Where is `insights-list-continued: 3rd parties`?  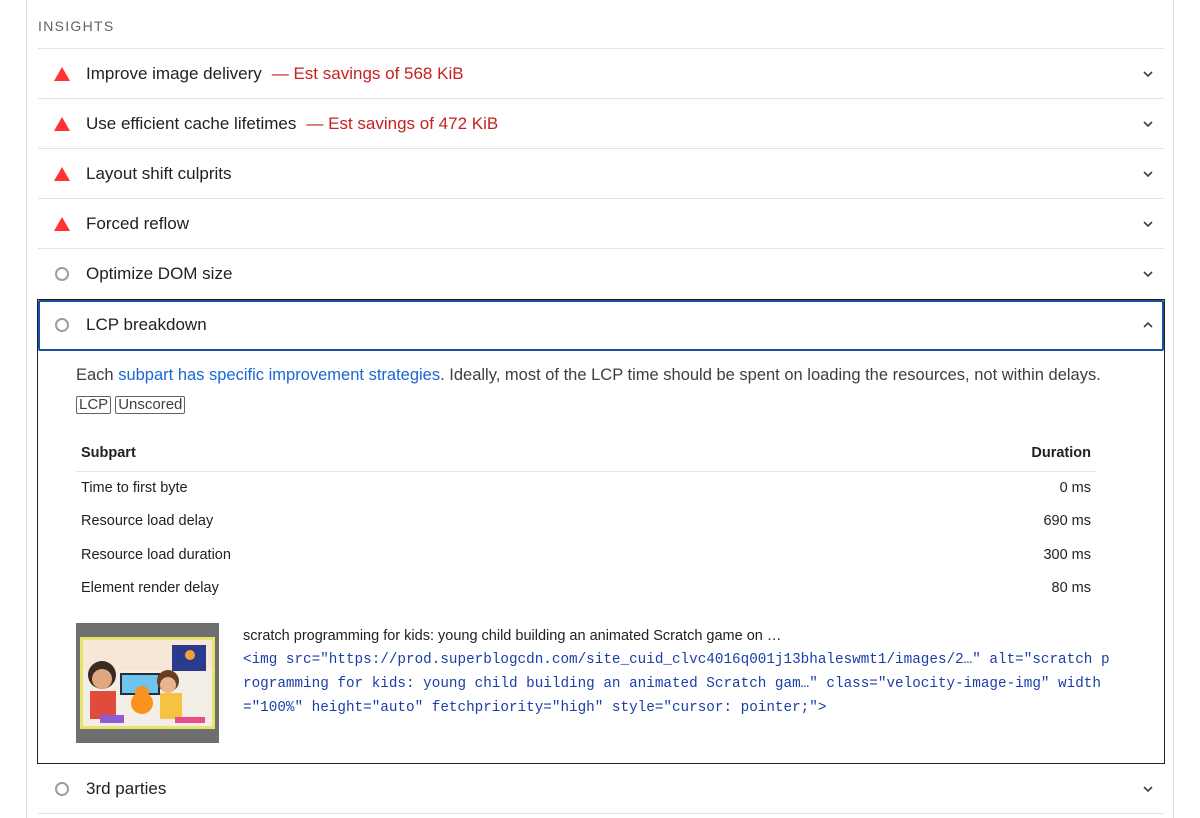 insights-list-continued: 3rd parties is located at coordinates (601, 789).